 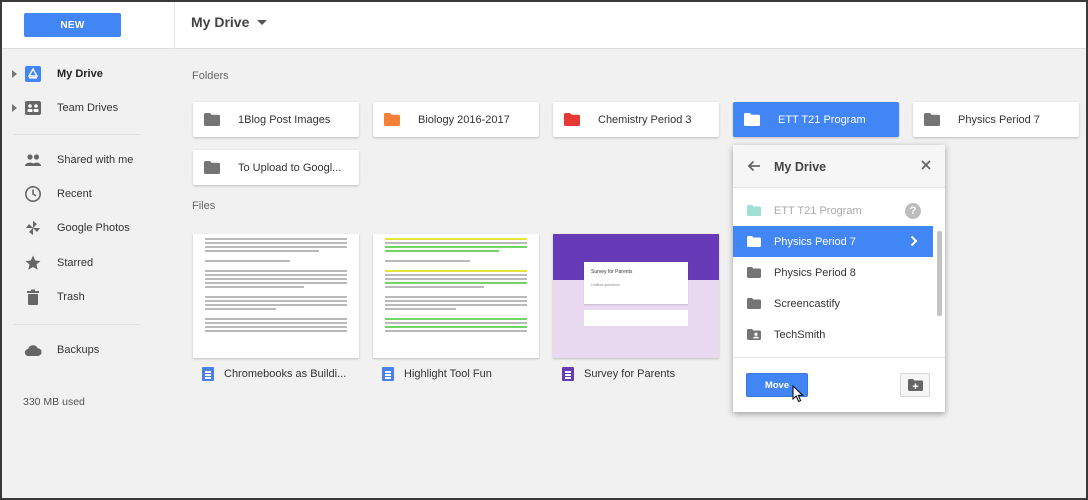 I want to click on form-preview-card: Survey for Parents Untitled questions, so click(x=636, y=283).